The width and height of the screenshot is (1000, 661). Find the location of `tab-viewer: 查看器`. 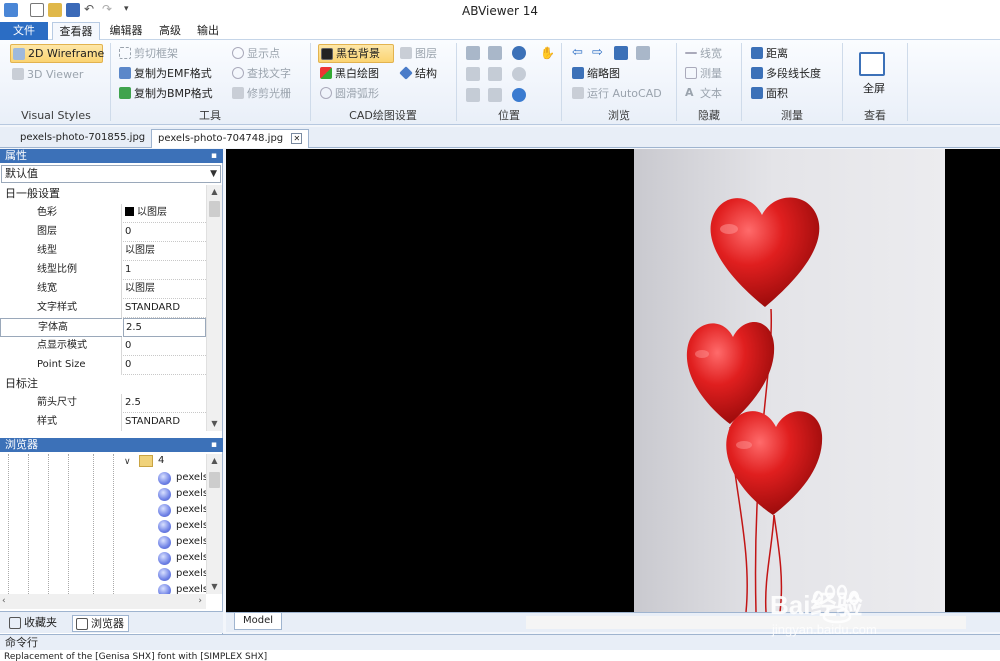

tab-viewer: 查看器 is located at coordinates (76, 31).